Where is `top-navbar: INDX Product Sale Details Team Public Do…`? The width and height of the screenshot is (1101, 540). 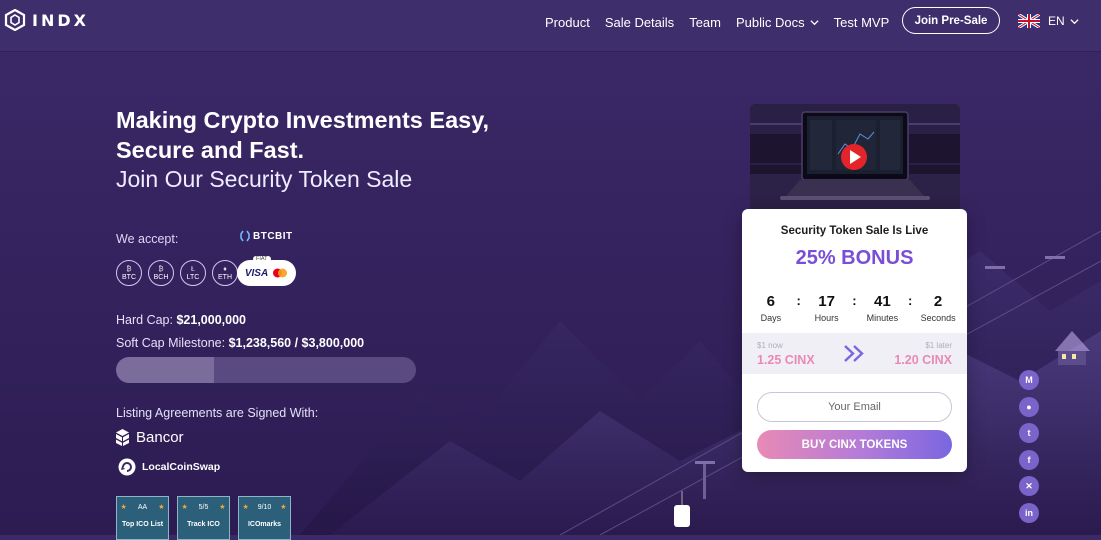
top-navbar: INDX Product Sale Details Team Public Do… is located at coordinates (550, 25).